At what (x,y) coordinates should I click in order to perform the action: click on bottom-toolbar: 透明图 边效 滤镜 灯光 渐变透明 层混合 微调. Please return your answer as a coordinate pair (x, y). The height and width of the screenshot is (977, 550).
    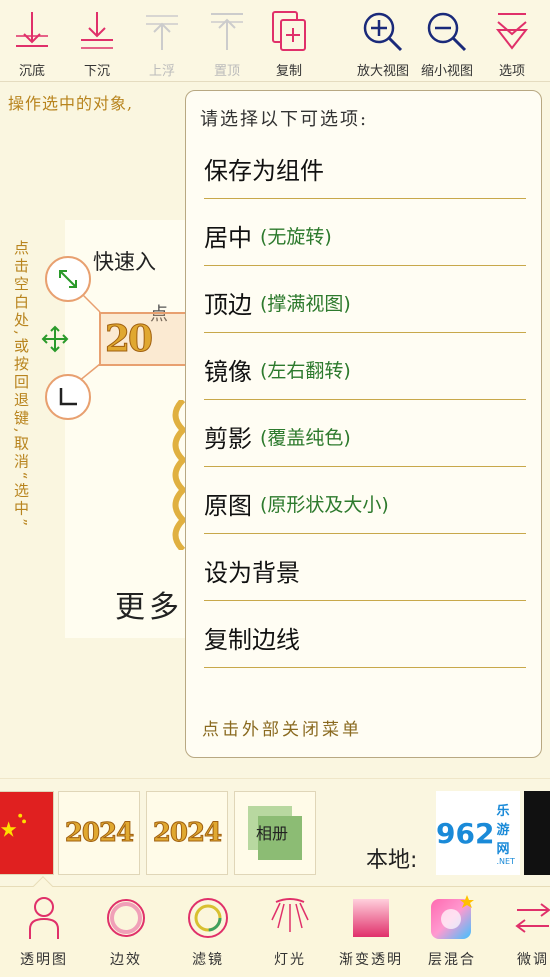
    Looking at the image, I should click on (275, 926).